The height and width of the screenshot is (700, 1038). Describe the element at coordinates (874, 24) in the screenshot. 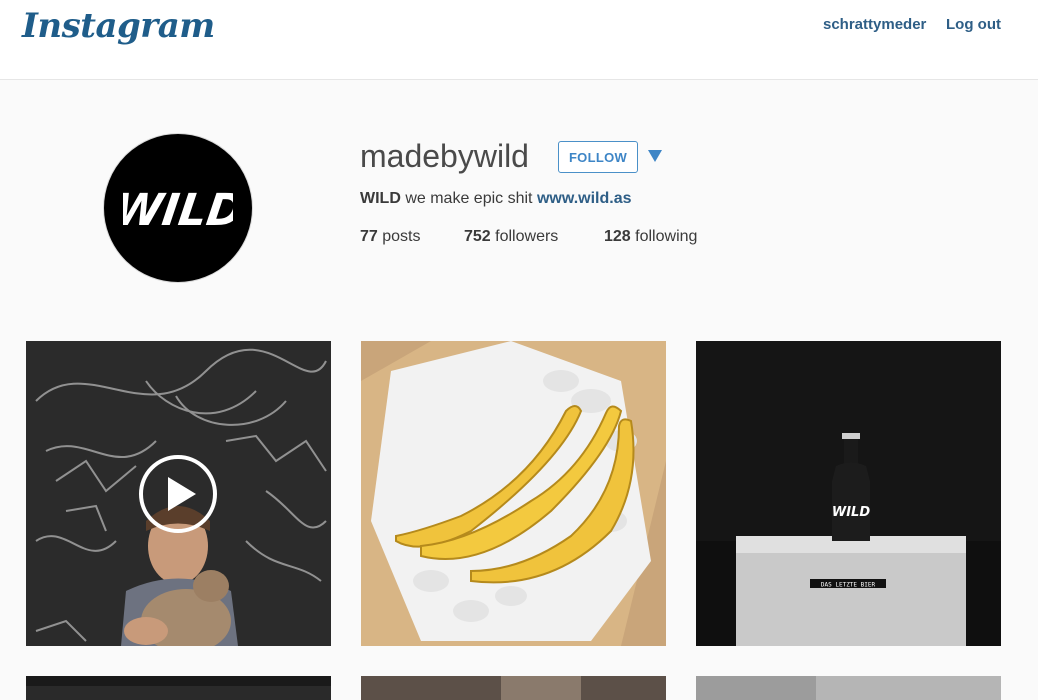

I see `current-user-link: schrattymeder` at that location.